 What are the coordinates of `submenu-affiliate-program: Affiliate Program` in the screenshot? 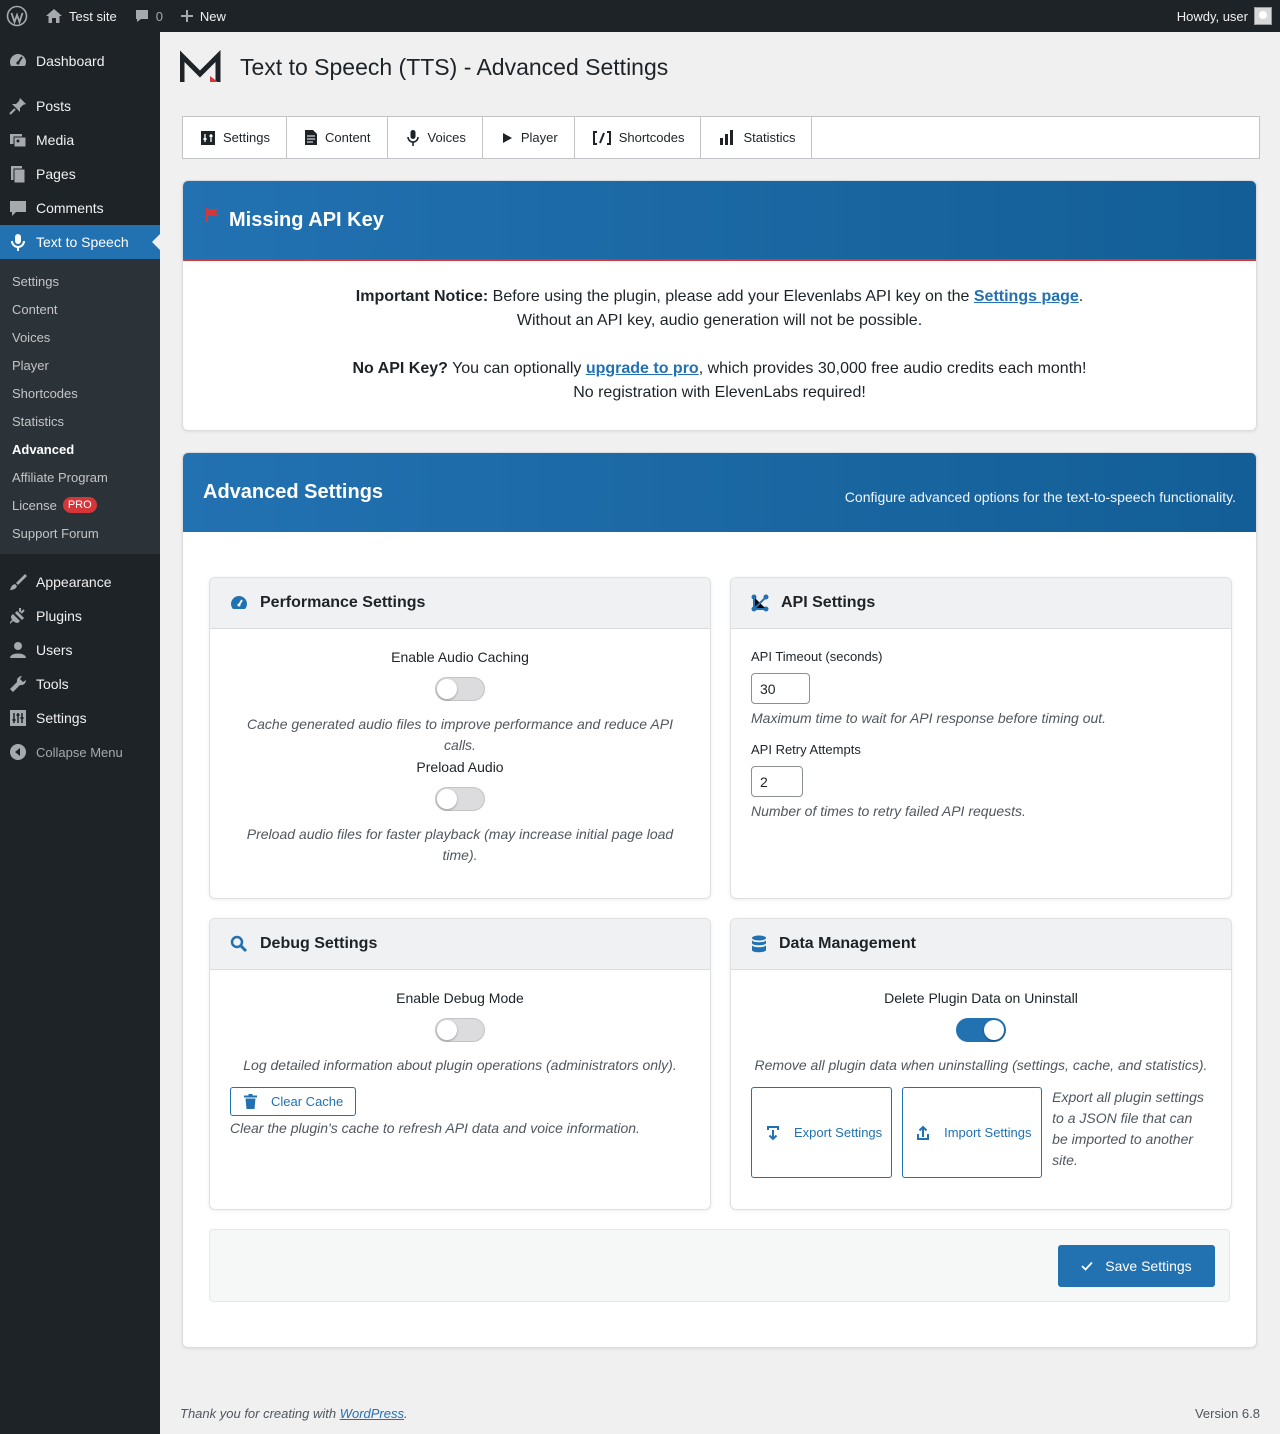 It's located at (80, 477).